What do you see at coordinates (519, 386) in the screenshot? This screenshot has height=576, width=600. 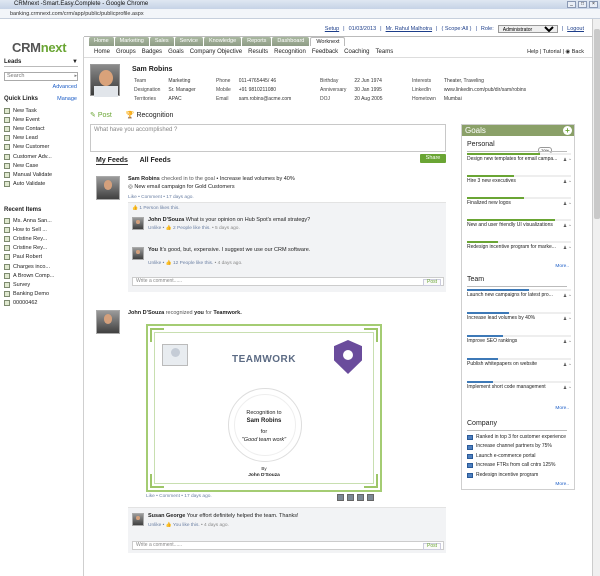 I see `goal-item: Implement short code management ♟ ◔` at bounding box center [519, 386].